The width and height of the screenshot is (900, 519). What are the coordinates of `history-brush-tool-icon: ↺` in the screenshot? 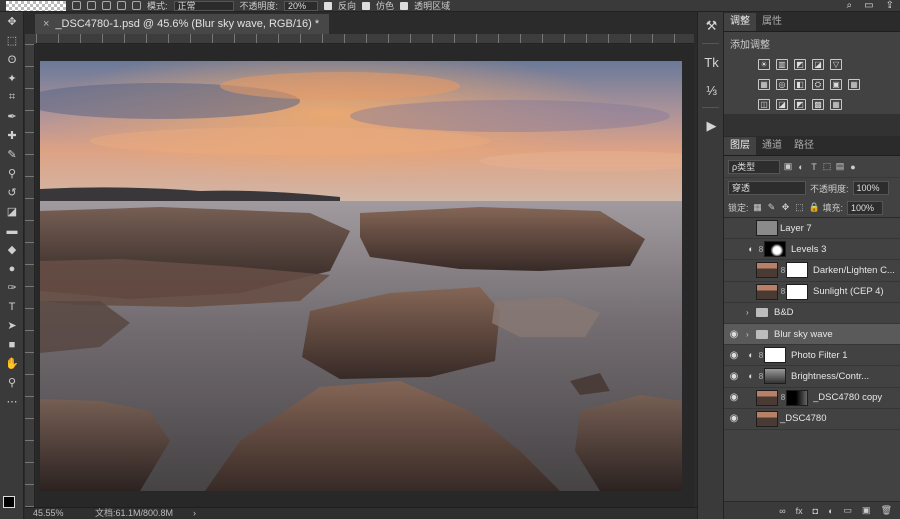 It's located at (12, 192).